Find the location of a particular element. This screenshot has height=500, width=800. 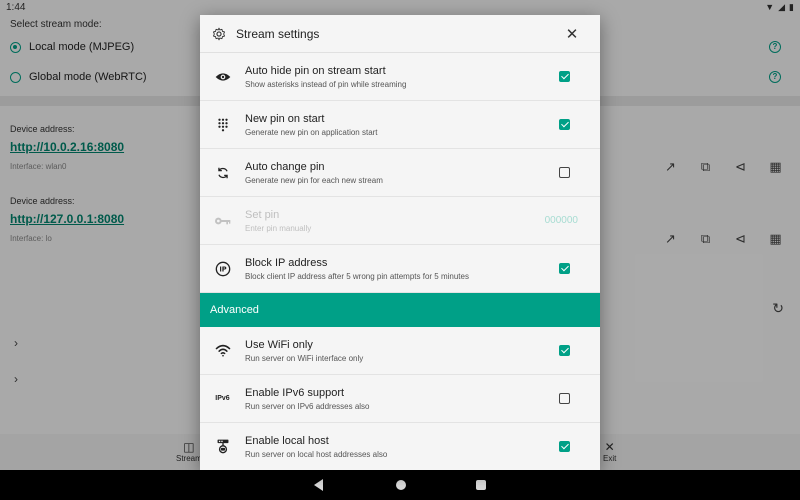

pin-value: 000000 is located at coordinates (561, 220).